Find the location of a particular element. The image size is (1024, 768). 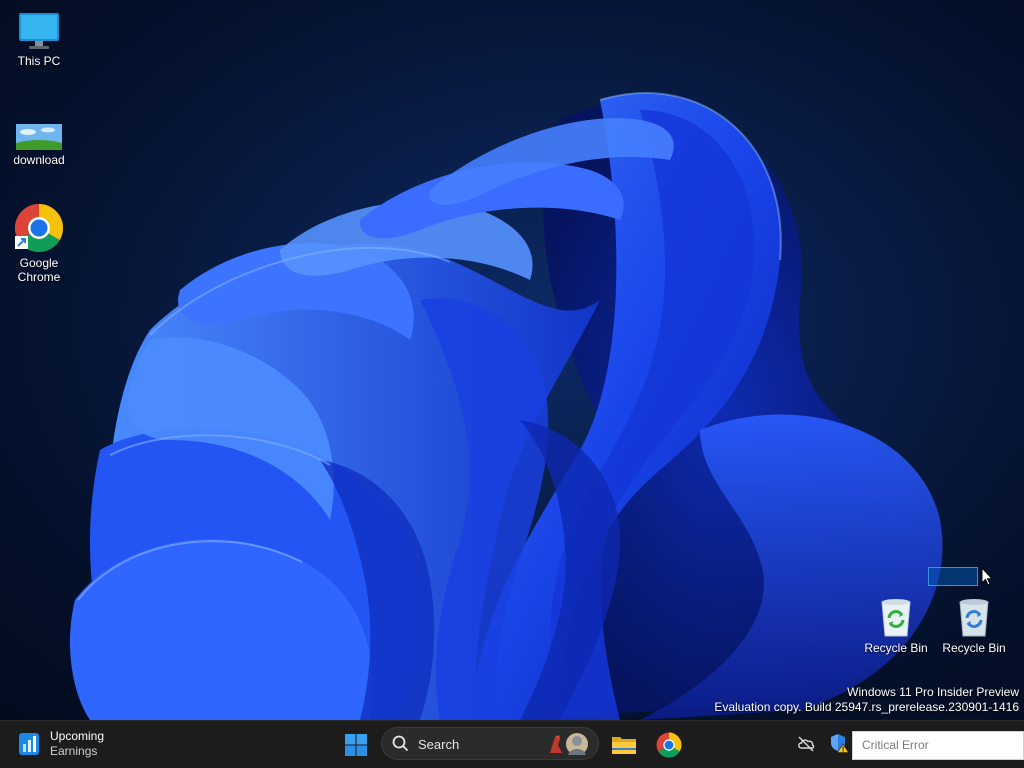

file-explorer-button is located at coordinates (624, 745).